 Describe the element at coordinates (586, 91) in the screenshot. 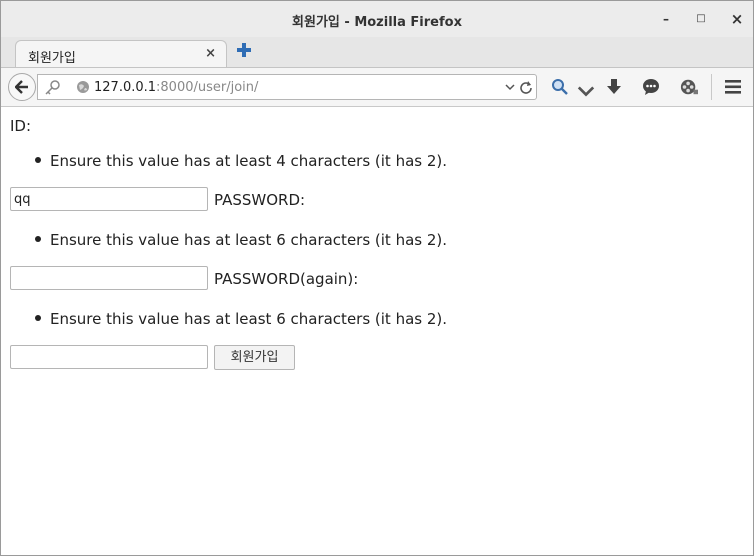

I see `search-dropdown-icon` at that location.